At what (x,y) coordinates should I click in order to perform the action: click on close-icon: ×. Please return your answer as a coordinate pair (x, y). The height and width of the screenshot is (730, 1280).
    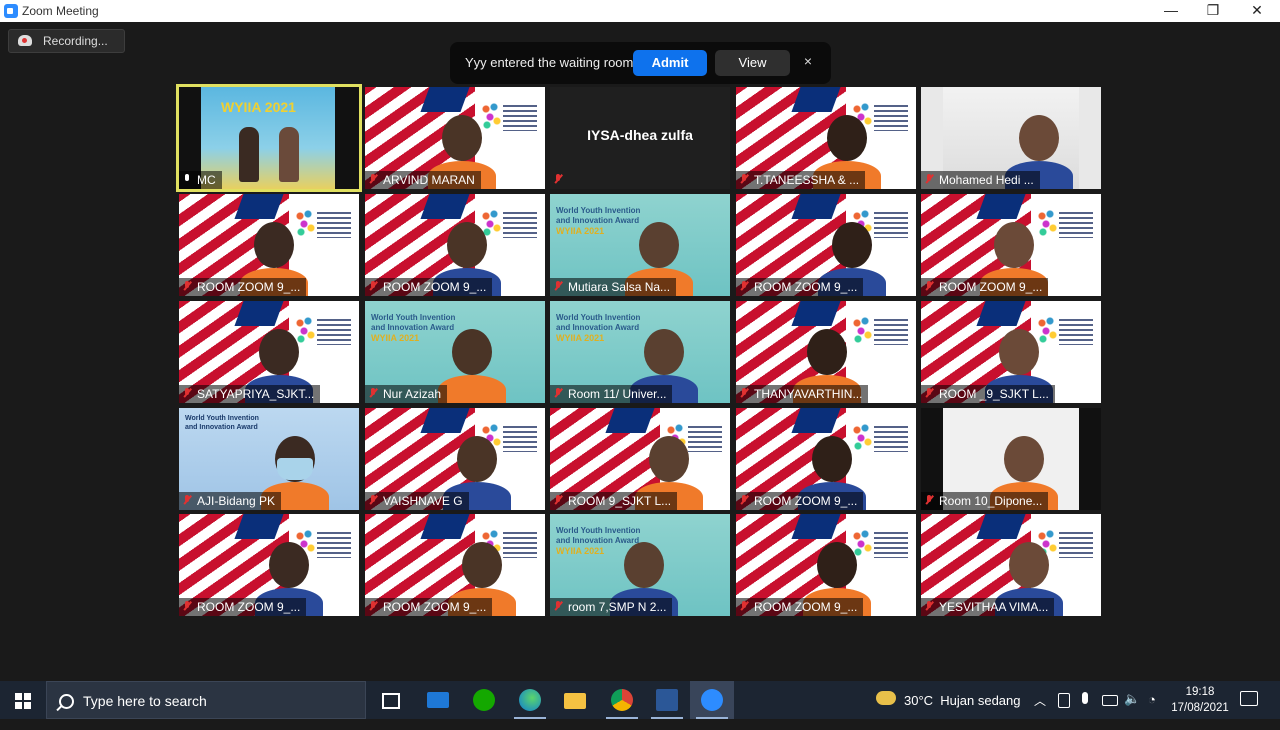
    Looking at the image, I should click on (808, 62).